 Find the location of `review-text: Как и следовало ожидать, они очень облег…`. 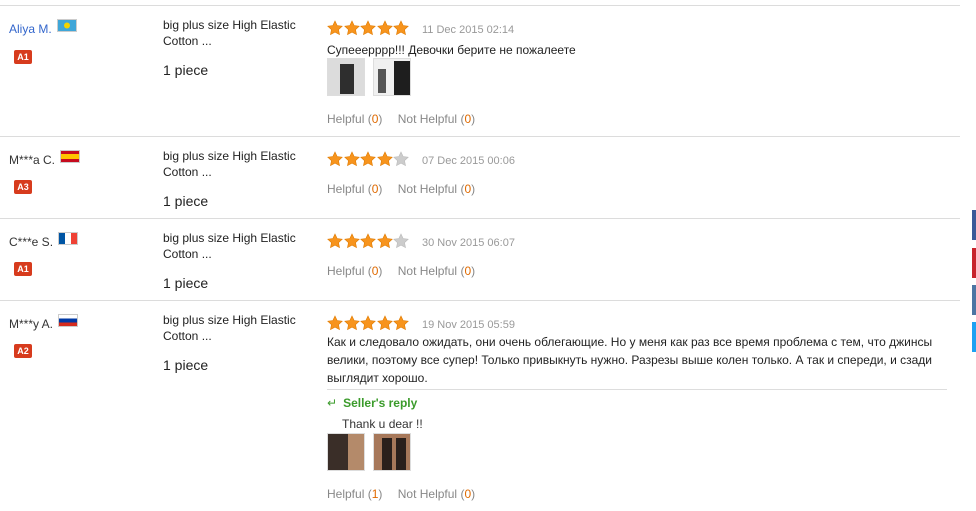

review-text: Как и следовало ожидать, они очень облег… is located at coordinates (630, 360).